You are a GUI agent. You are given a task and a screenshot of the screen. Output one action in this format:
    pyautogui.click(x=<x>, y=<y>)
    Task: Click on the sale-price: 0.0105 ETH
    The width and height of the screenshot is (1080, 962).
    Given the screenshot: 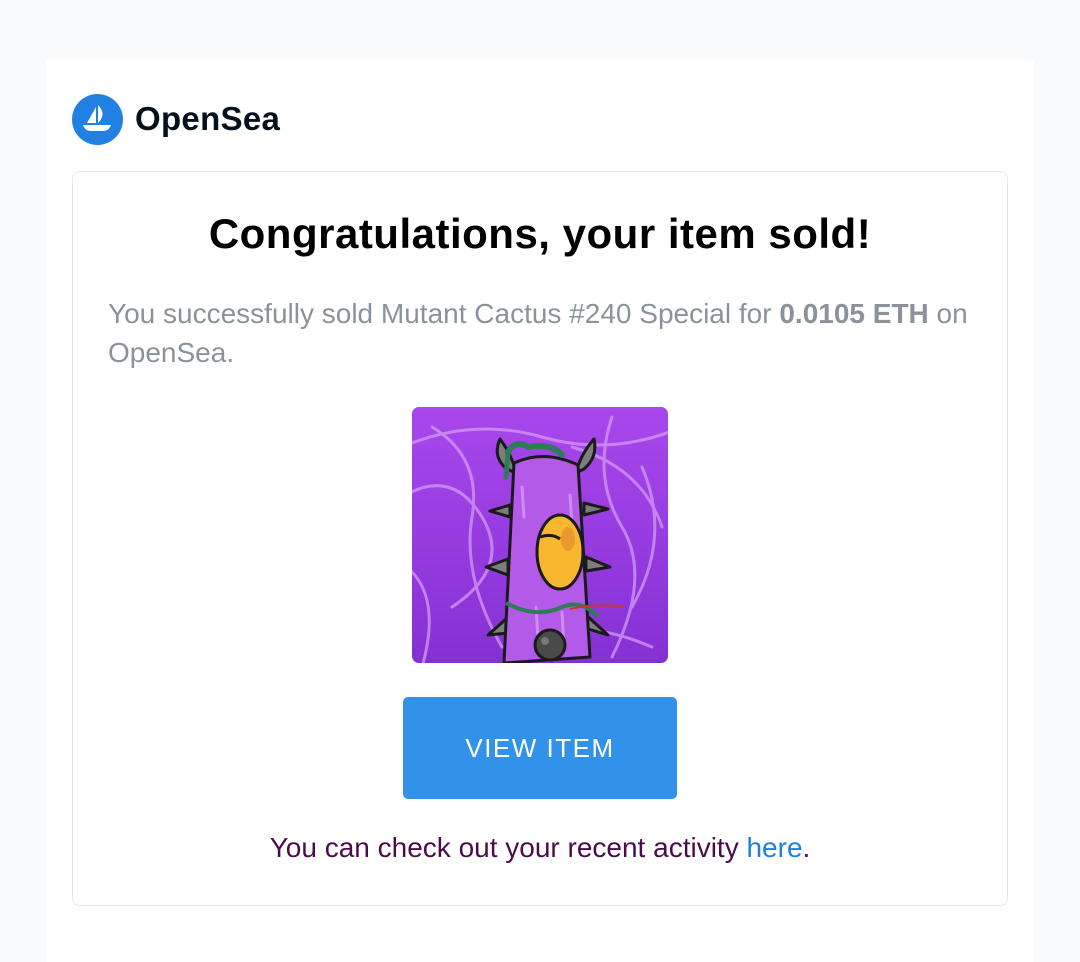 What is the action you would take?
    pyautogui.click(x=854, y=313)
    